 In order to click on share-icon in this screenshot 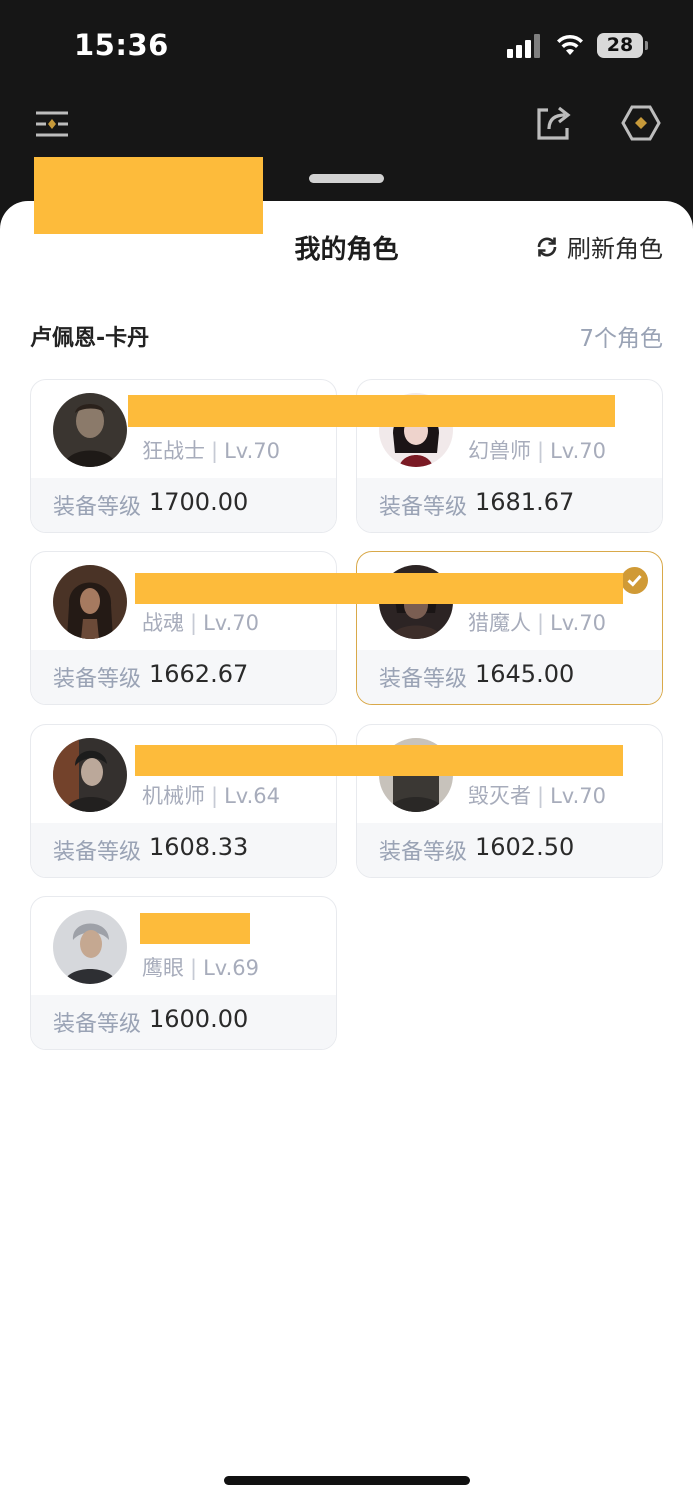, I will do `click(554, 122)`.